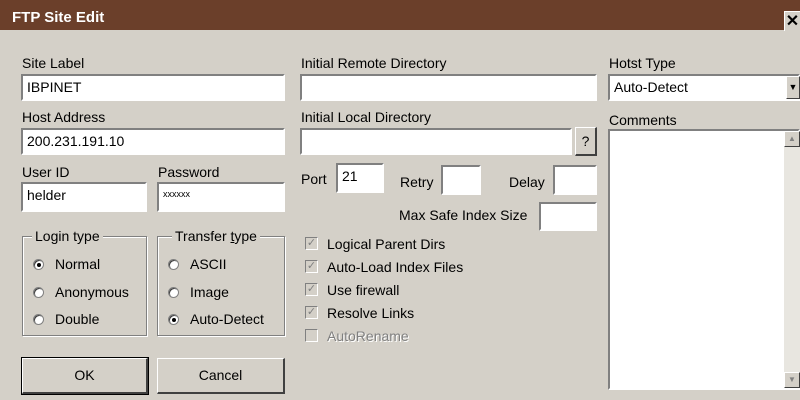 The height and width of the screenshot is (400, 800). I want to click on transfer-type-option-label: Image, so click(209, 292).